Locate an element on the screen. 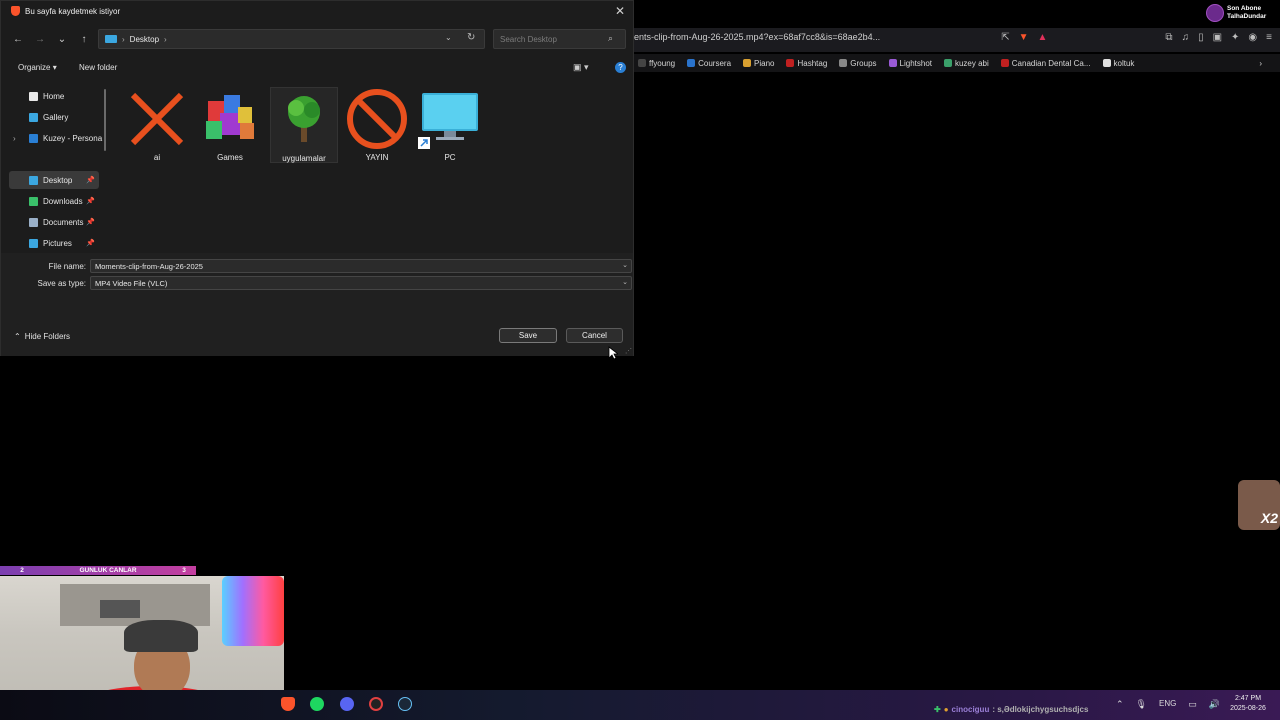 The image size is (1280, 720). sidebar-item-pictures: Pictures 📌 is located at coordinates (54, 243).